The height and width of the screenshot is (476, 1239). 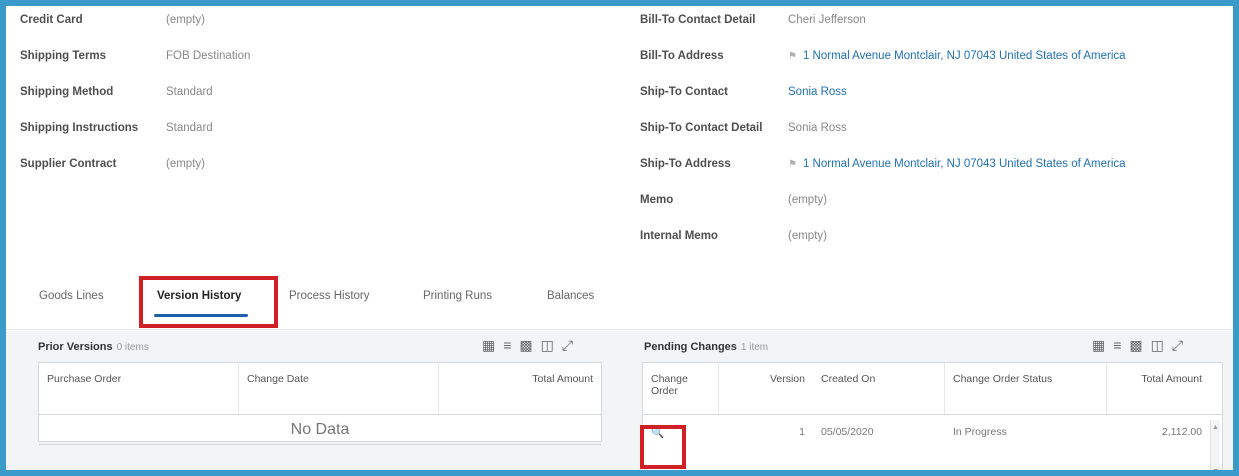 I want to click on grid-title-text: Prior Versions, so click(x=75, y=347).